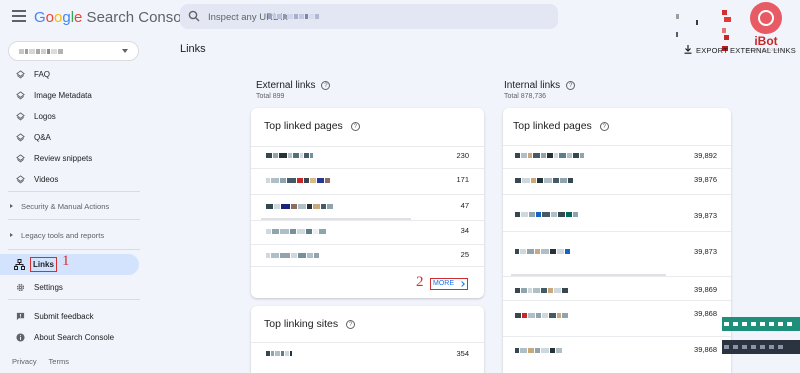 Image resolution: width=800 pixels, height=373 pixels. What do you see at coordinates (70, 287) in the screenshot?
I see `sidebar-item-settings: Settings` at bounding box center [70, 287].